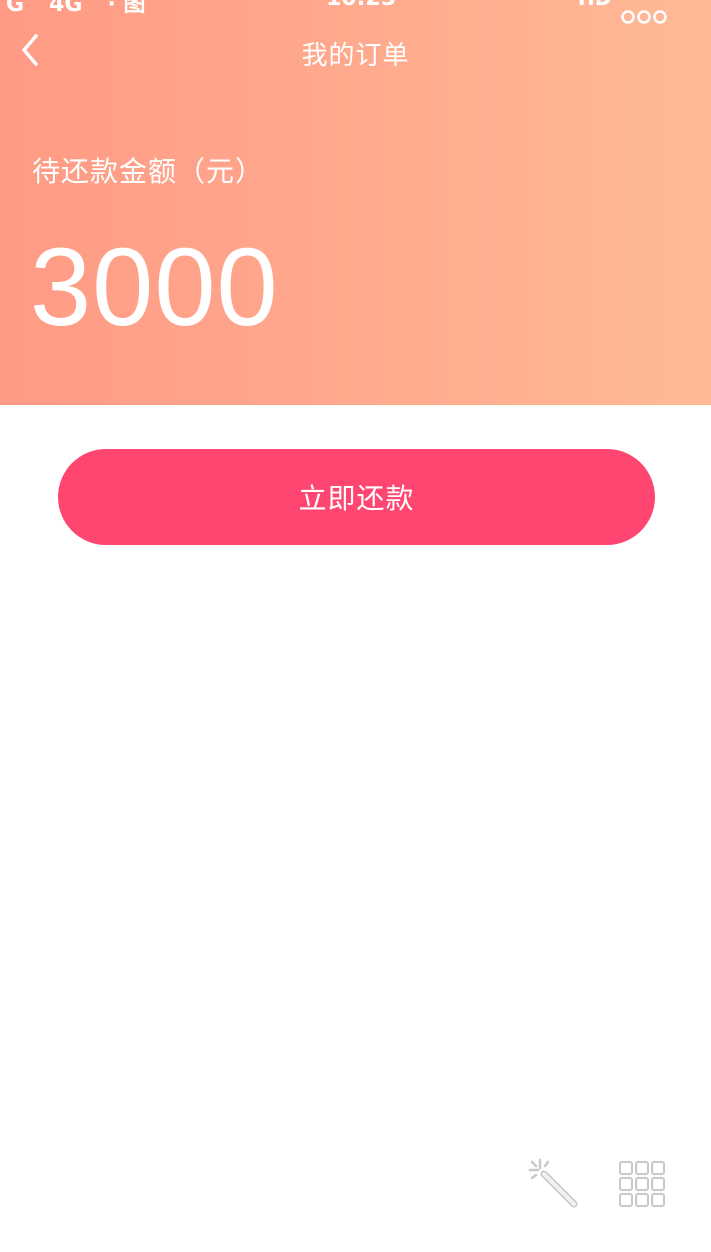  Describe the element at coordinates (76, 8) in the screenshot. I see `status-signal-text: Gᐨᐨ 4Gᐨᐨ · 图` at that location.